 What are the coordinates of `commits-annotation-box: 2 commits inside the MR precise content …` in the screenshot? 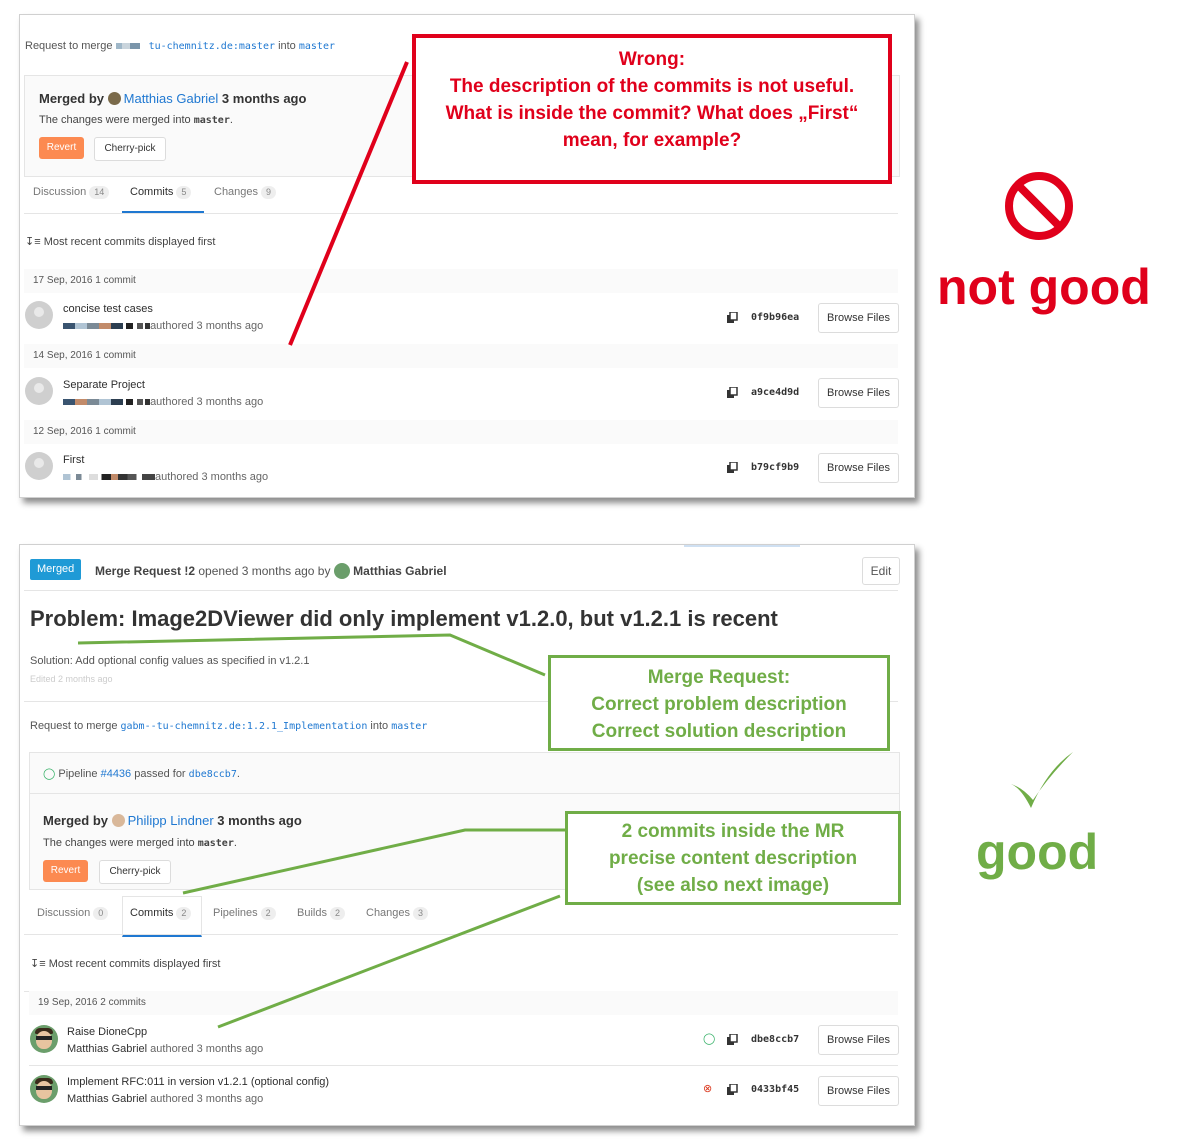 It's located at (733, 858).